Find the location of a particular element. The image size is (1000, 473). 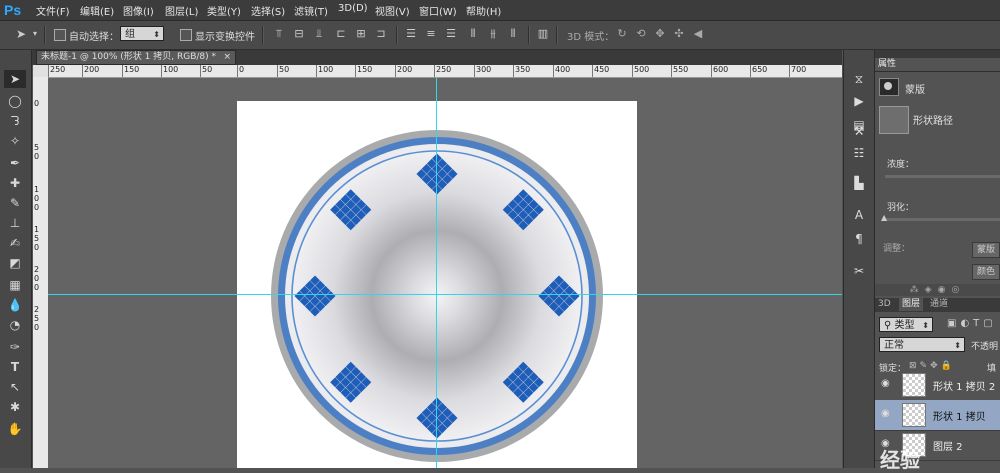

align-vcenter-icon: ⊟ is located at coordinates (299, 34).